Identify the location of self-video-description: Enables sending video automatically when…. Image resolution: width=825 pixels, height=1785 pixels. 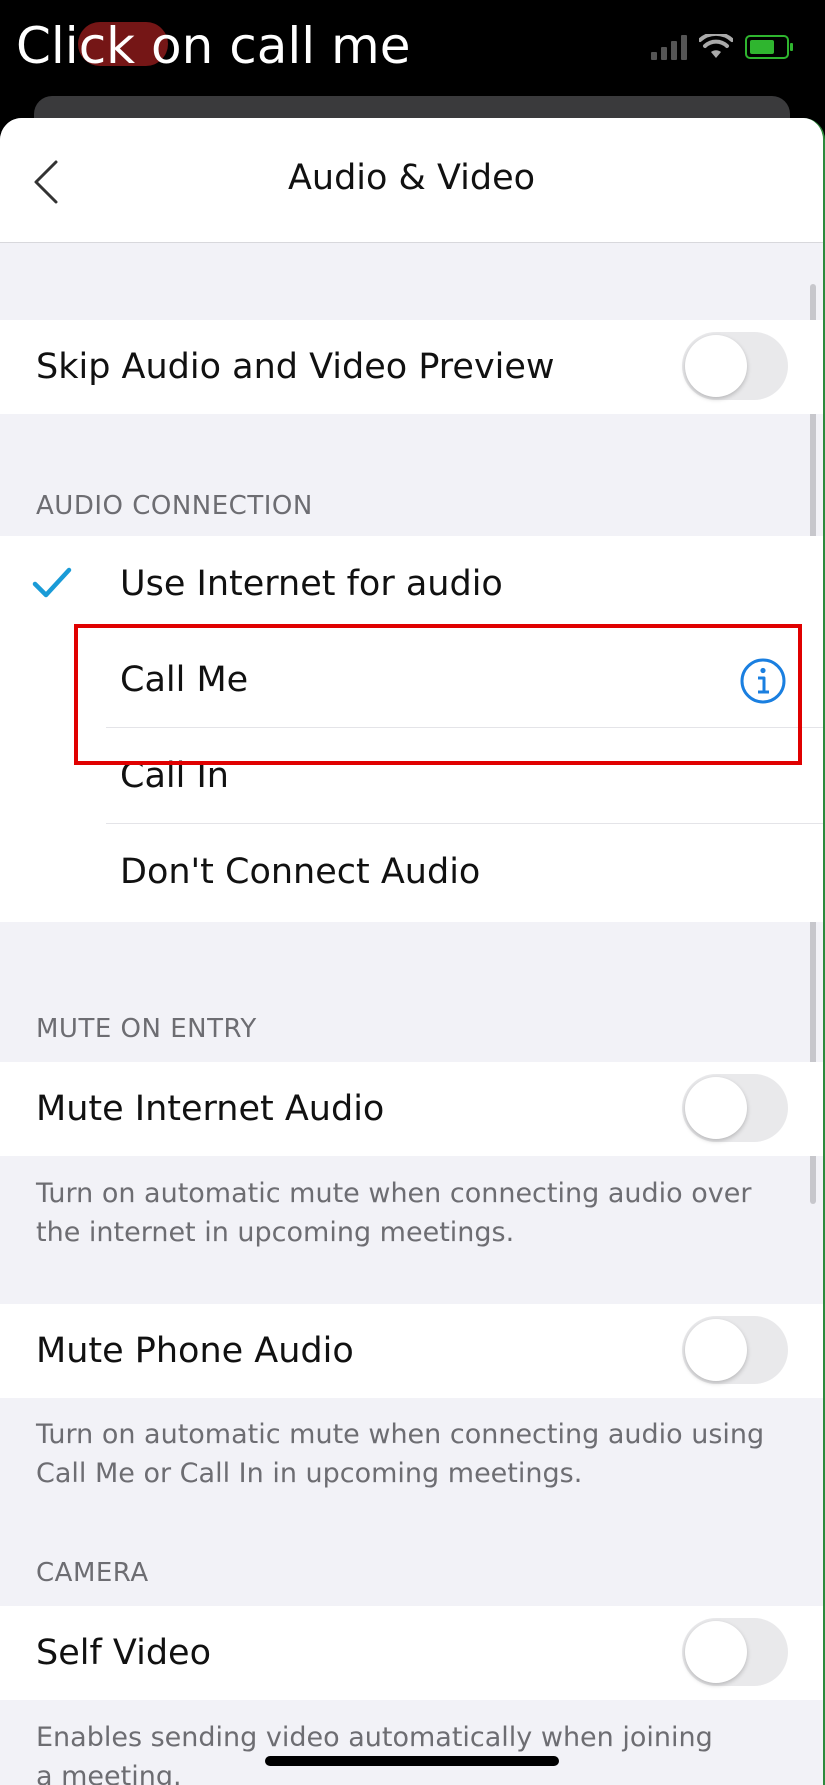
(374, 1753).